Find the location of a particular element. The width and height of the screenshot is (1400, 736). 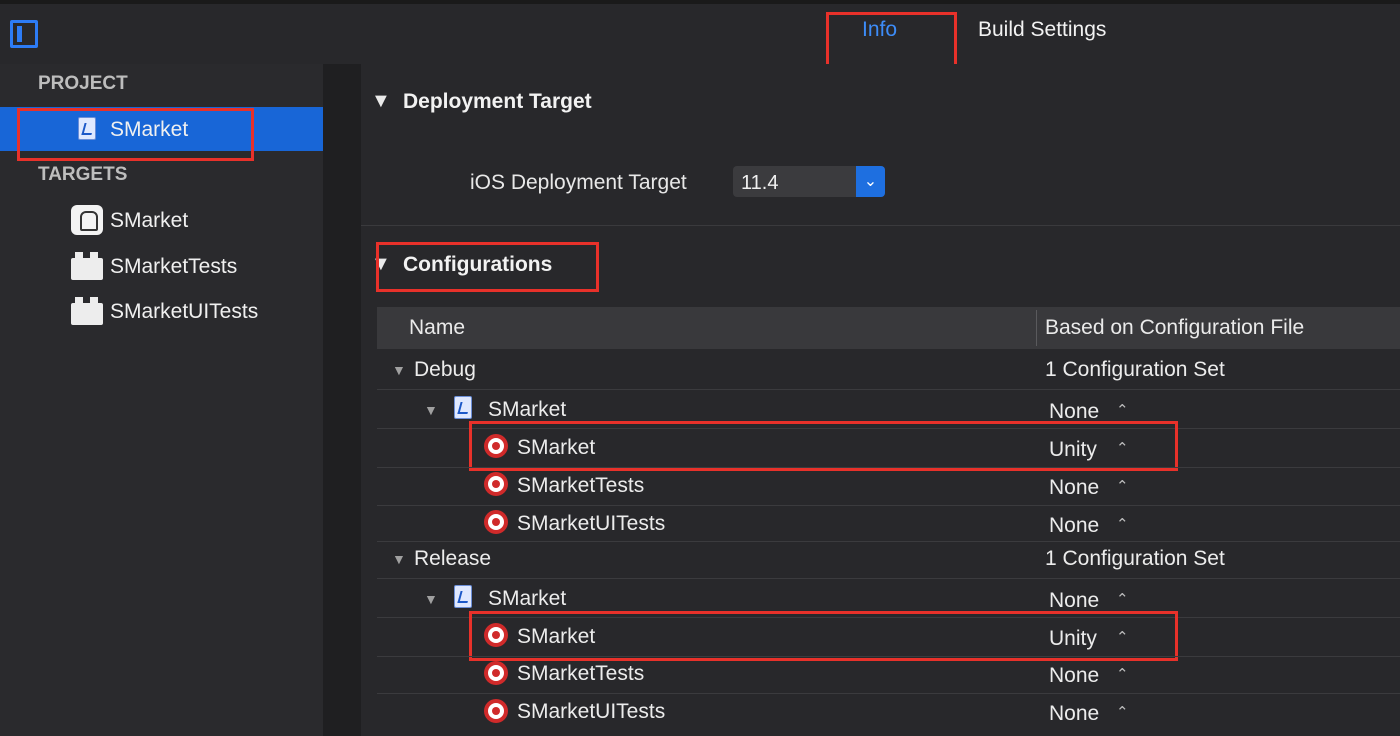

tab-build-settings: Build Settings is located at coordinates (1042, 30).